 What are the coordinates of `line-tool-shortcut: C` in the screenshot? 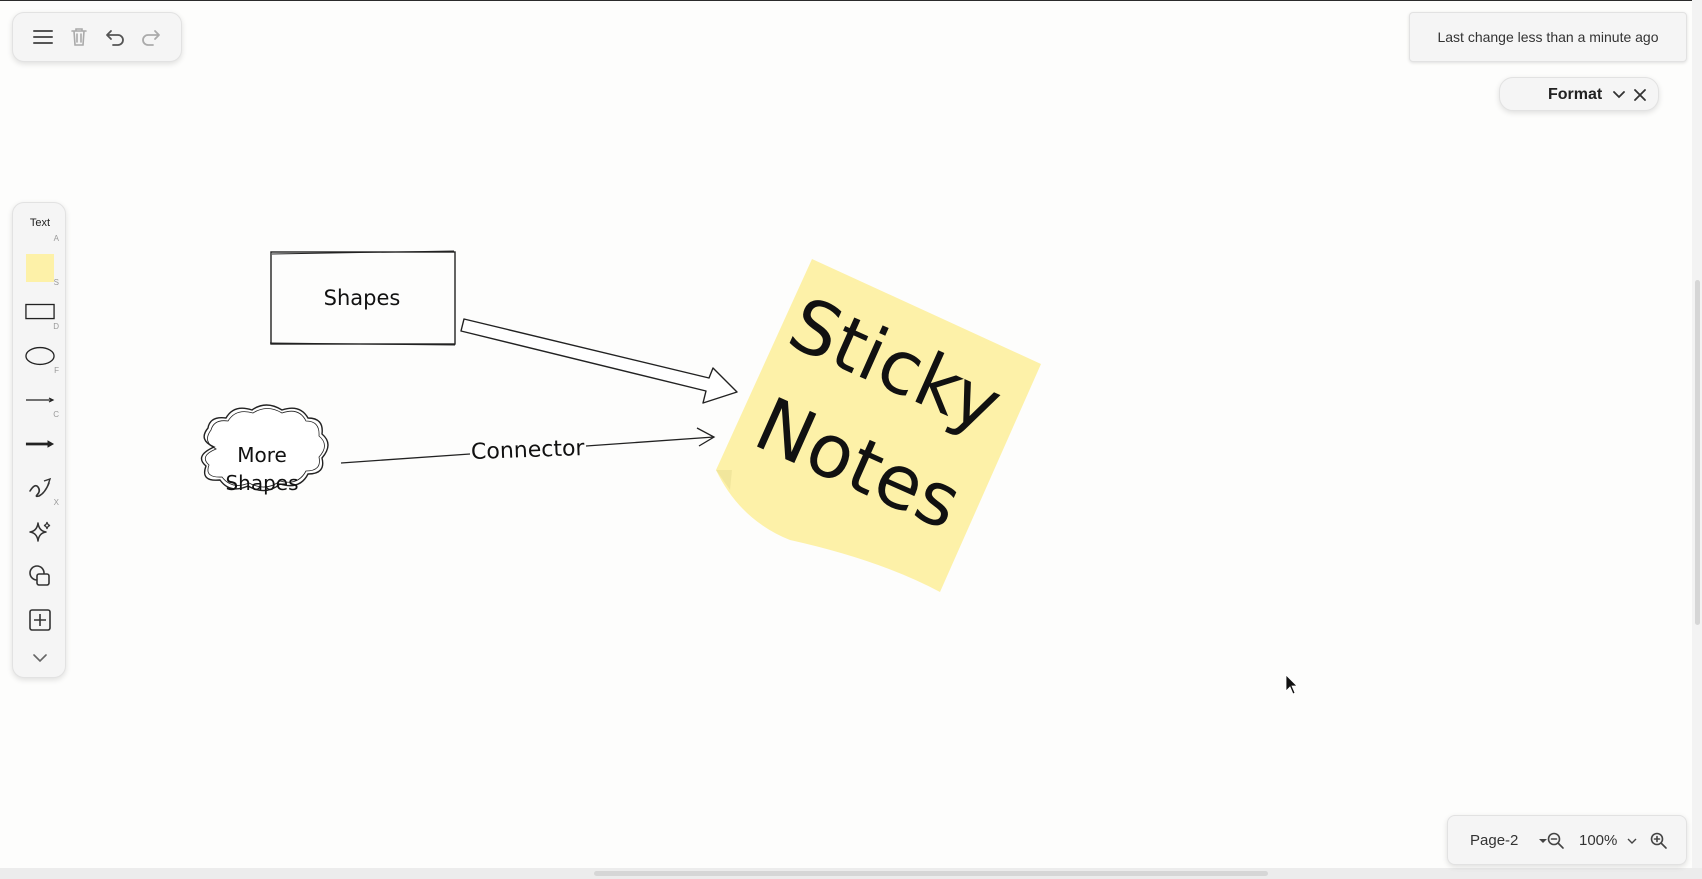 It's located at (56, 414).